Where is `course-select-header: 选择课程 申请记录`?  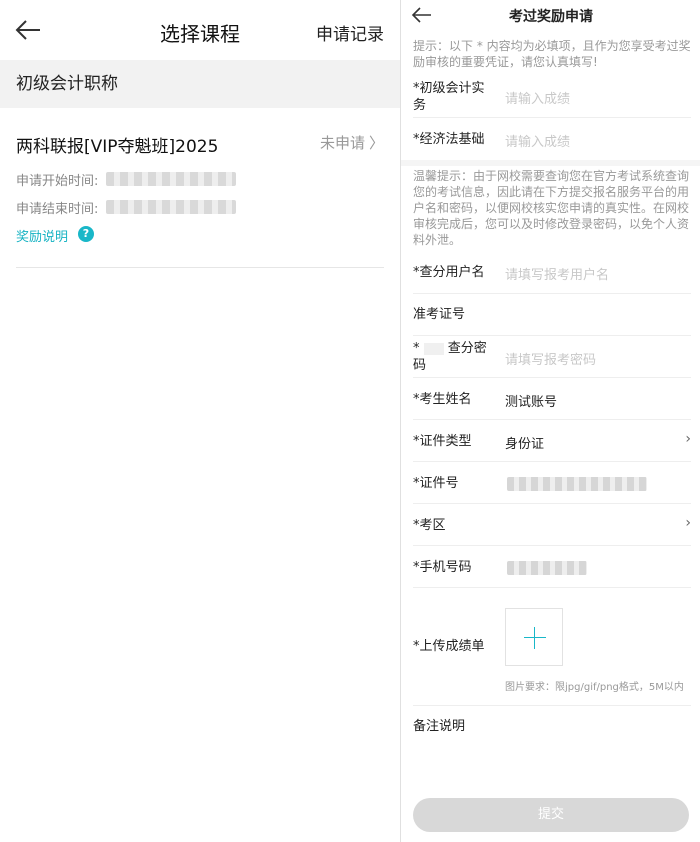 course-select-header: 选择课程 申请记录 is located at coordinates (200, 30).